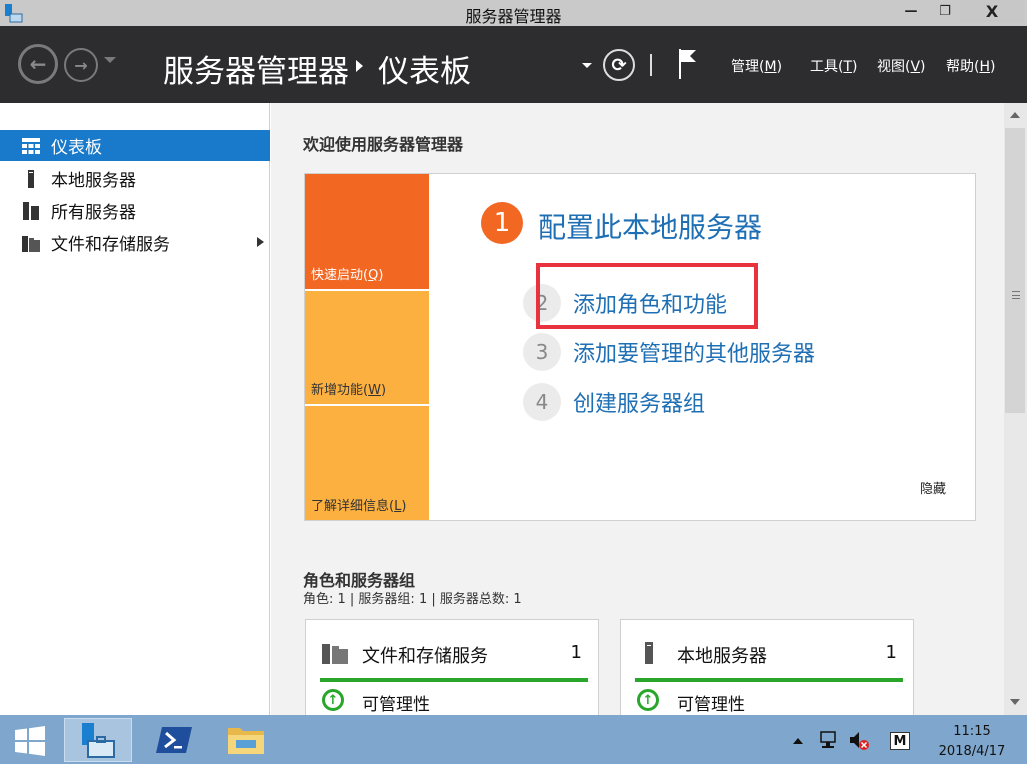 This screenshot has height=764, width=1027. What do you see at coordinates (722, 656) in the screenshot?
I see `role-card-title: 本地服务器` at bounding box center [722, 656].